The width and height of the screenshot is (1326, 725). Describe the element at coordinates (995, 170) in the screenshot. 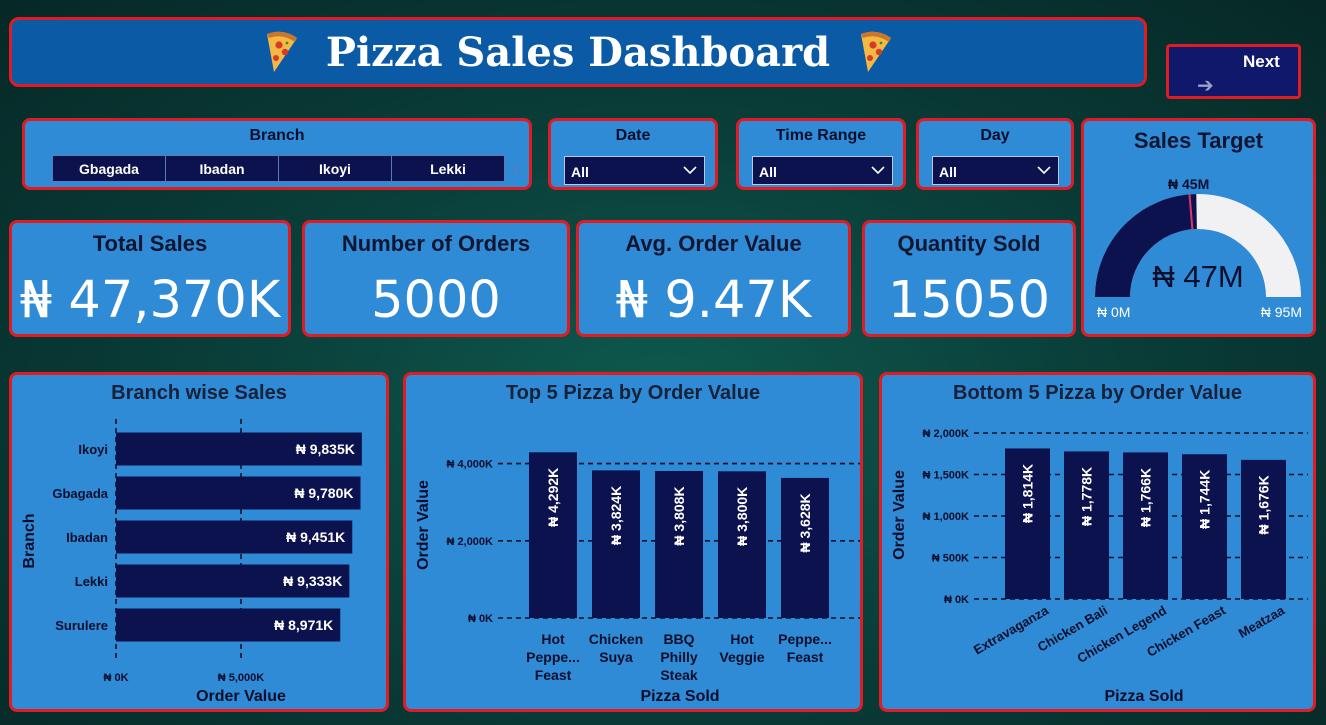

I see `day-dropdown: All` at that location.